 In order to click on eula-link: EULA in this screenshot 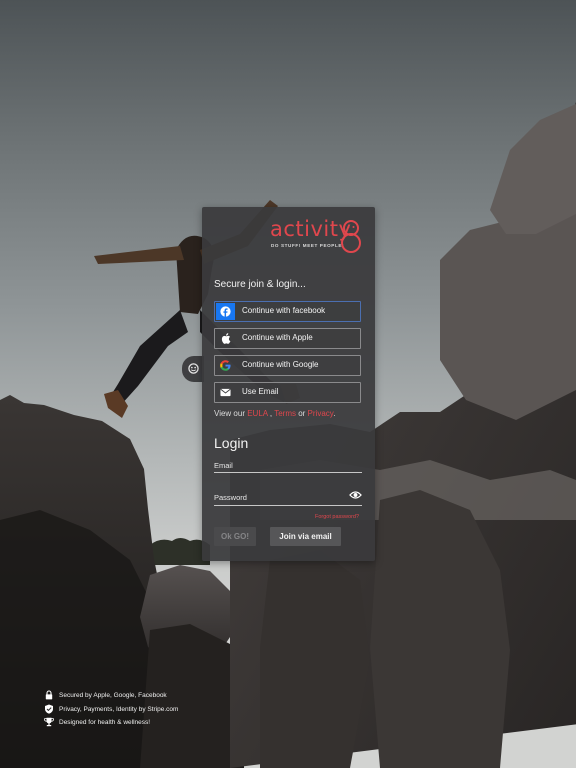, I will do `click(257, 413)`.